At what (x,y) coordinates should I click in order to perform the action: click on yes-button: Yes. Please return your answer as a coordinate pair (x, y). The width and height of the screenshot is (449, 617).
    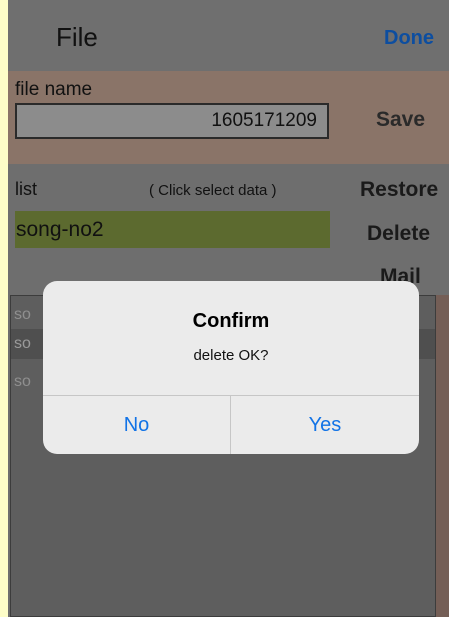
    Looking at the image, I should click on (325, 425).